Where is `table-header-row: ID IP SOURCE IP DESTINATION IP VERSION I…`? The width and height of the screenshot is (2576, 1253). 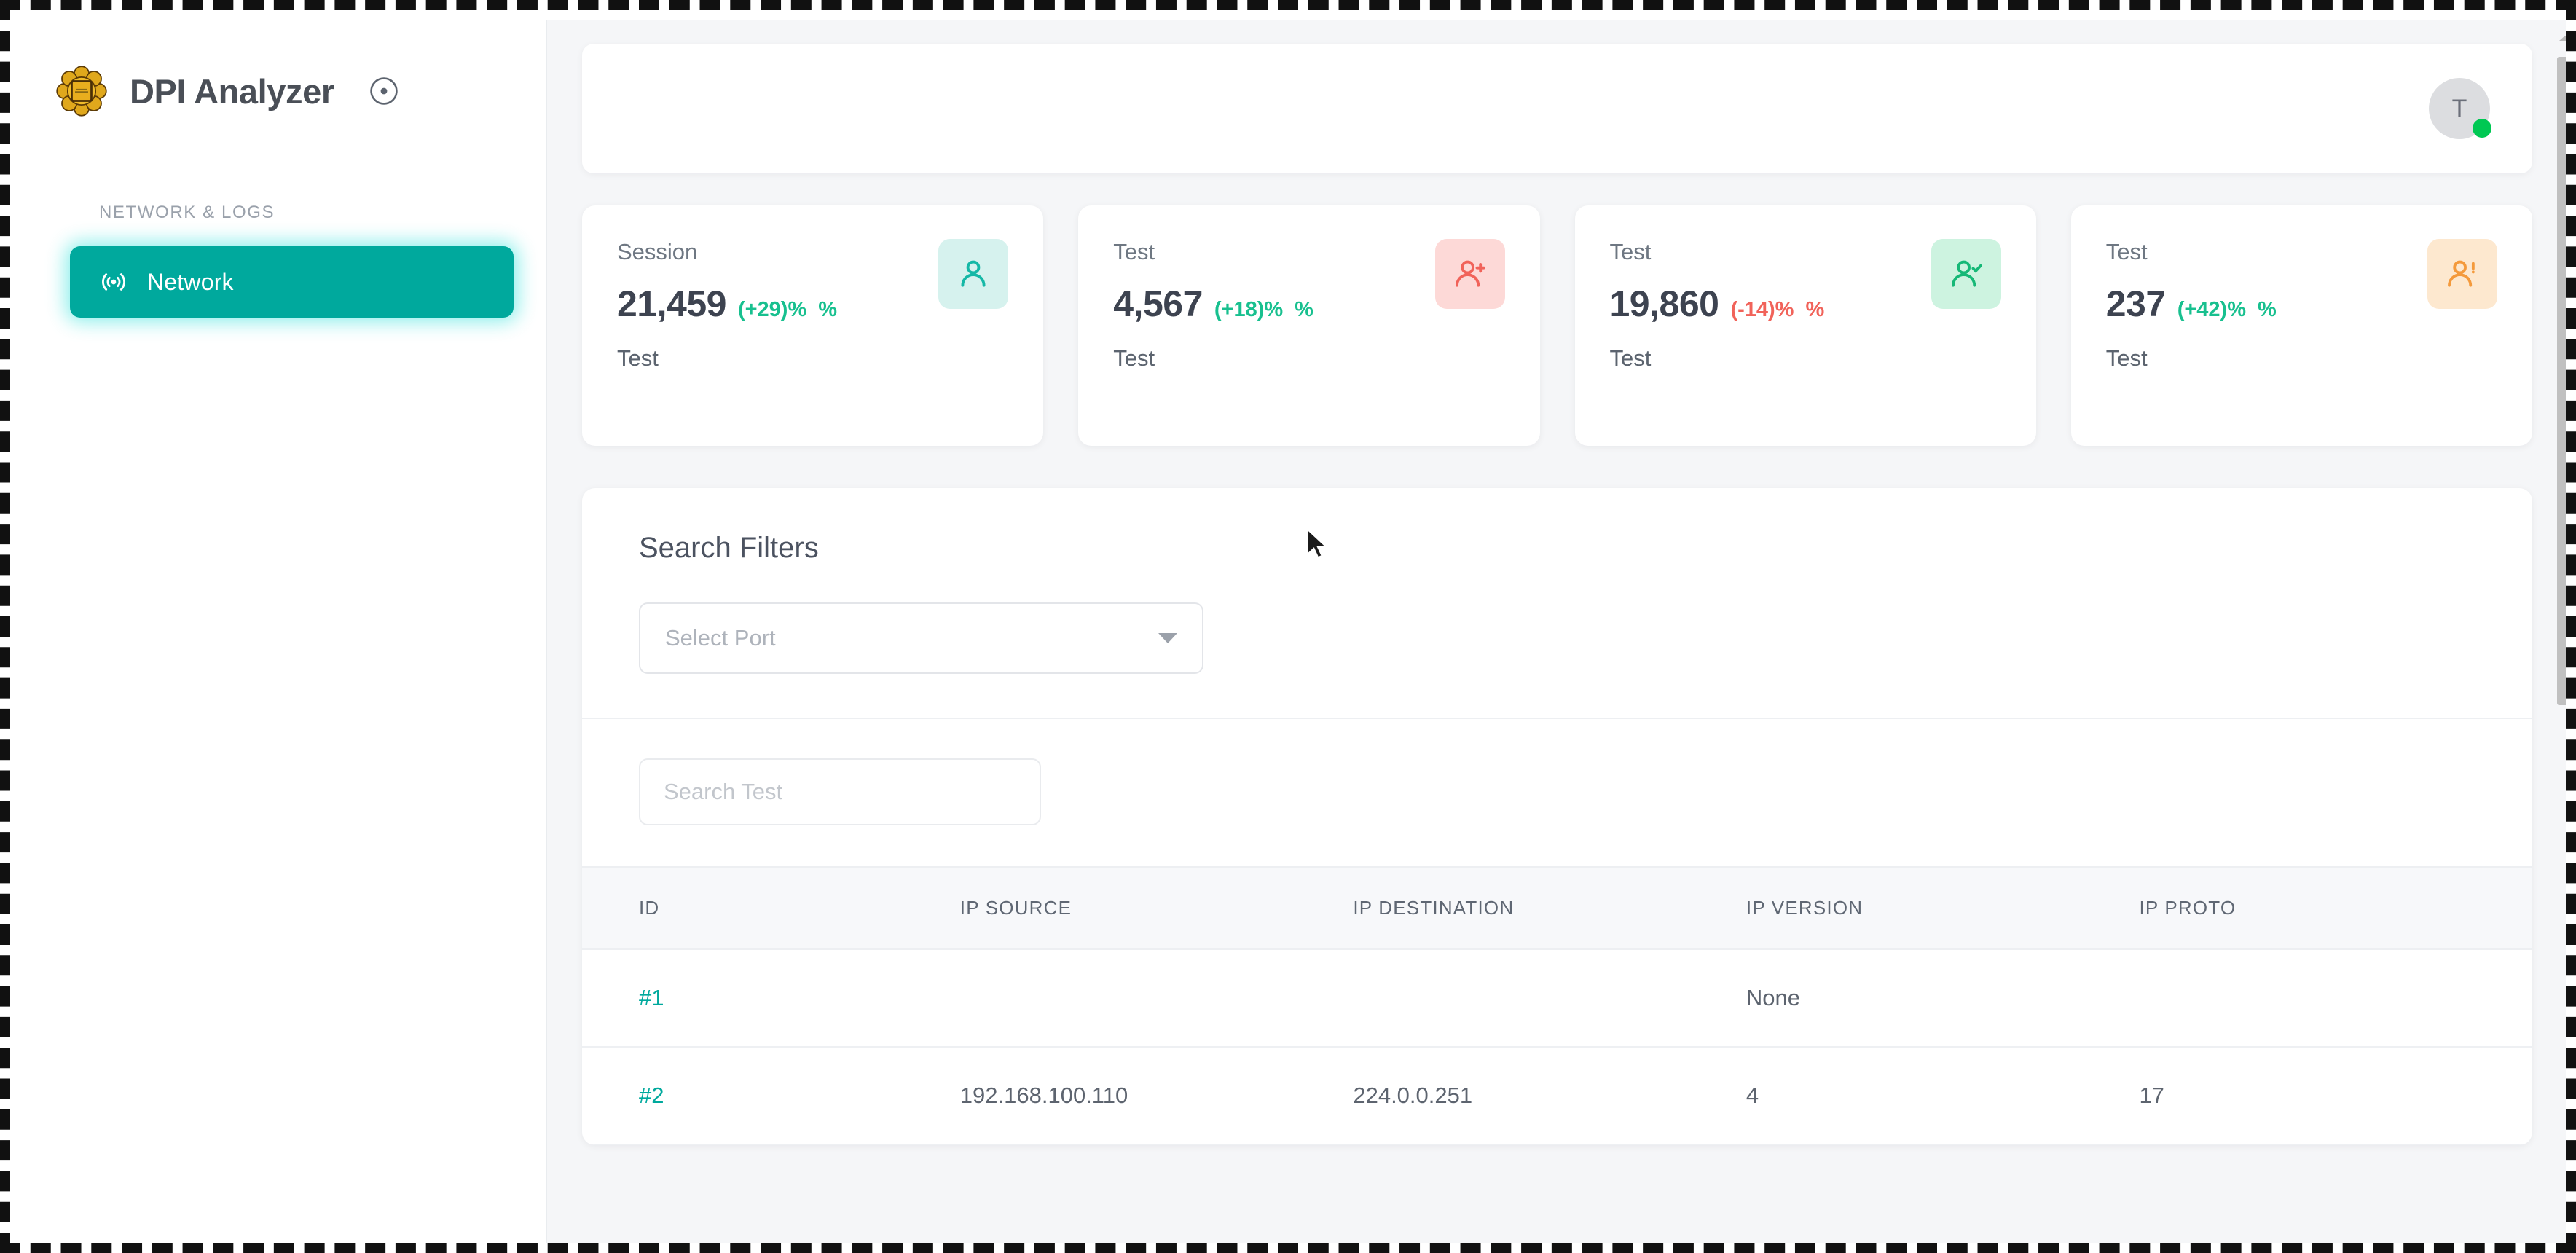
table-header-row: ID IP SOURCE IP DESTINATION IP VERSION I… is located at coordinates (1557, 908).